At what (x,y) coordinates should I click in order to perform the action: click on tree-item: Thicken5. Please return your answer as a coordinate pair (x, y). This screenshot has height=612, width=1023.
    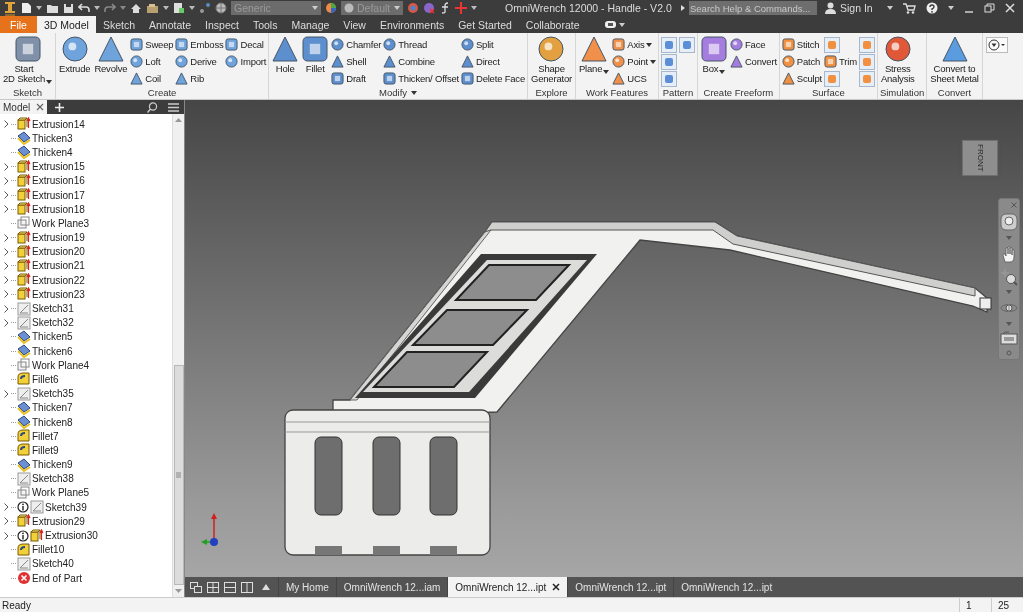
    Looking at the image, I should click on (52, 337).